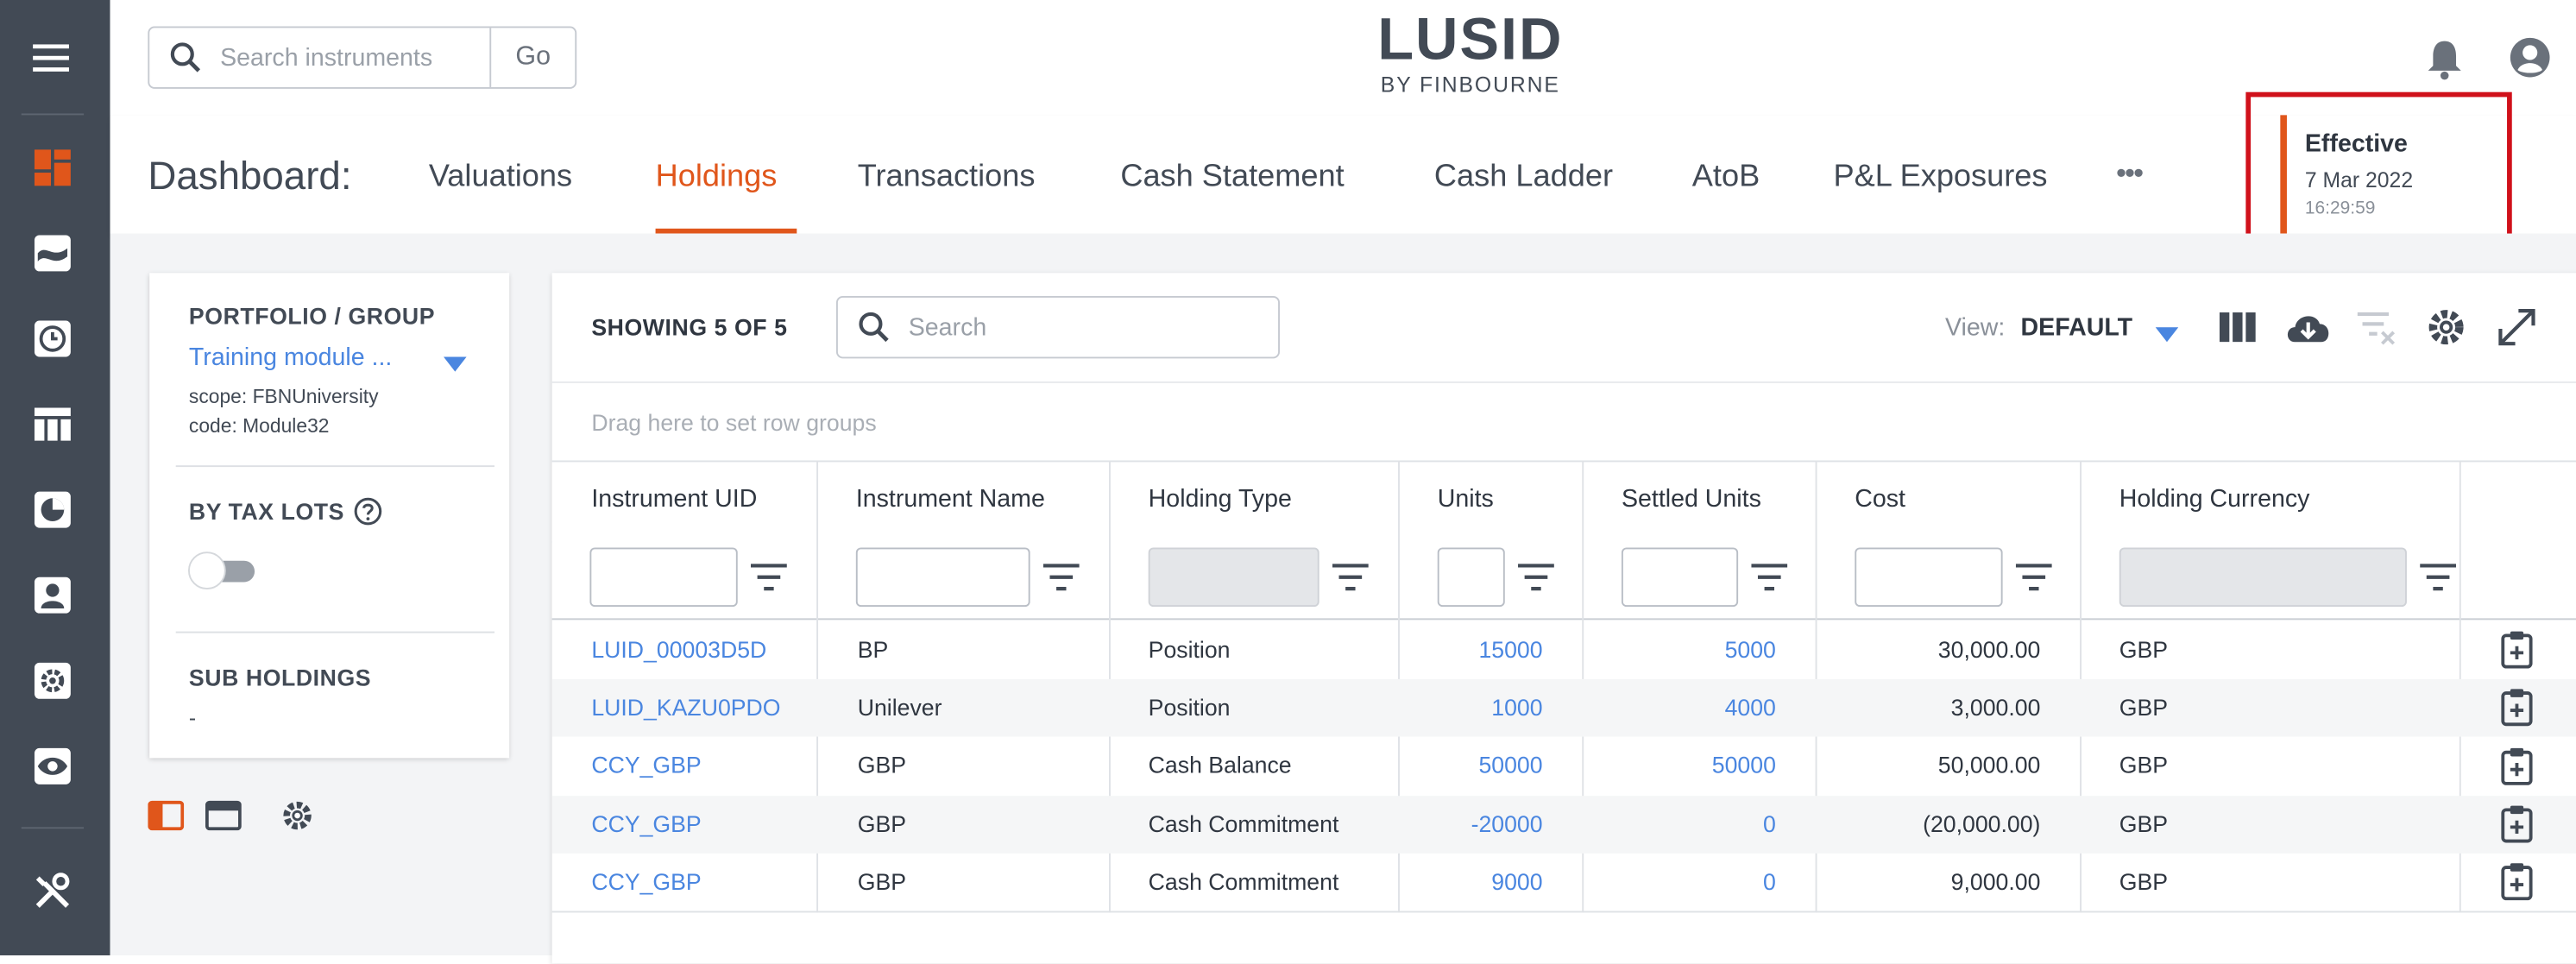 The image size is (2576, 964). I want to click on search-icon, so click(875, 332).